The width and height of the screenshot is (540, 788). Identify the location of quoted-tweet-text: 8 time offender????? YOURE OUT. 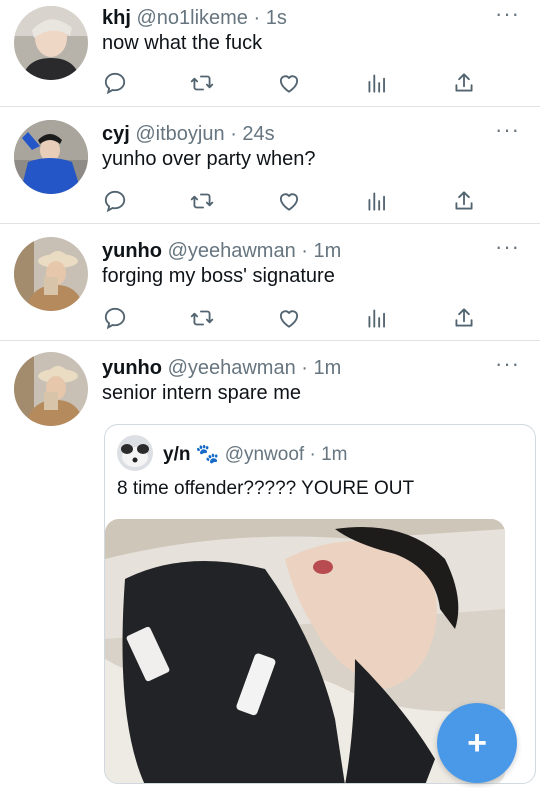
(266, 488).